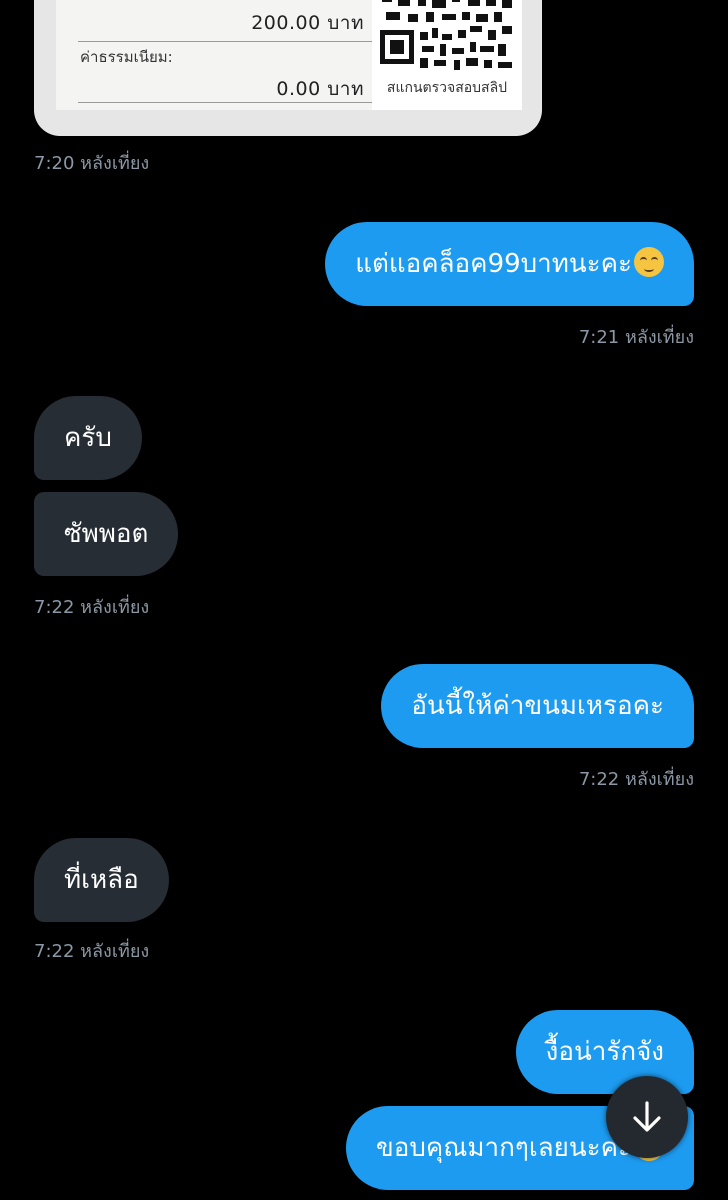  What do you see at coordinates (649, 262) in the screenshot?
I see `smiling-face-icon` at bounding box center [649, 262].